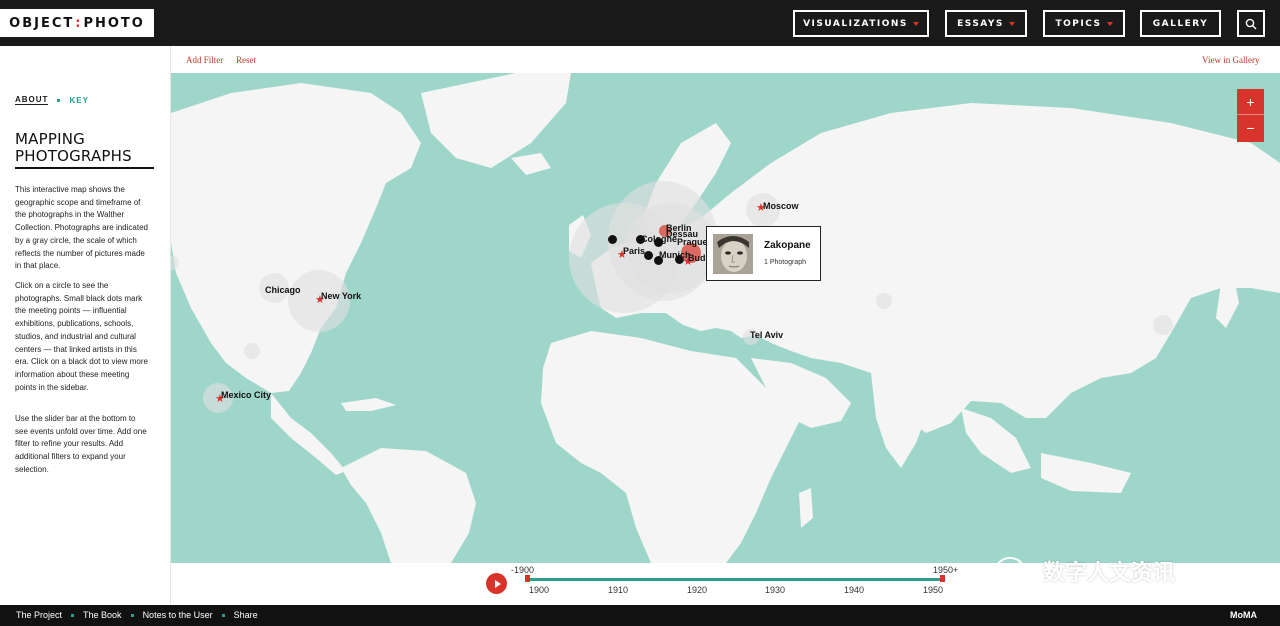 The image size is (1280, 626). Describe the element at coordinates (246, 615) in the screenshot. I see `footer-link-share: Share` at that location.